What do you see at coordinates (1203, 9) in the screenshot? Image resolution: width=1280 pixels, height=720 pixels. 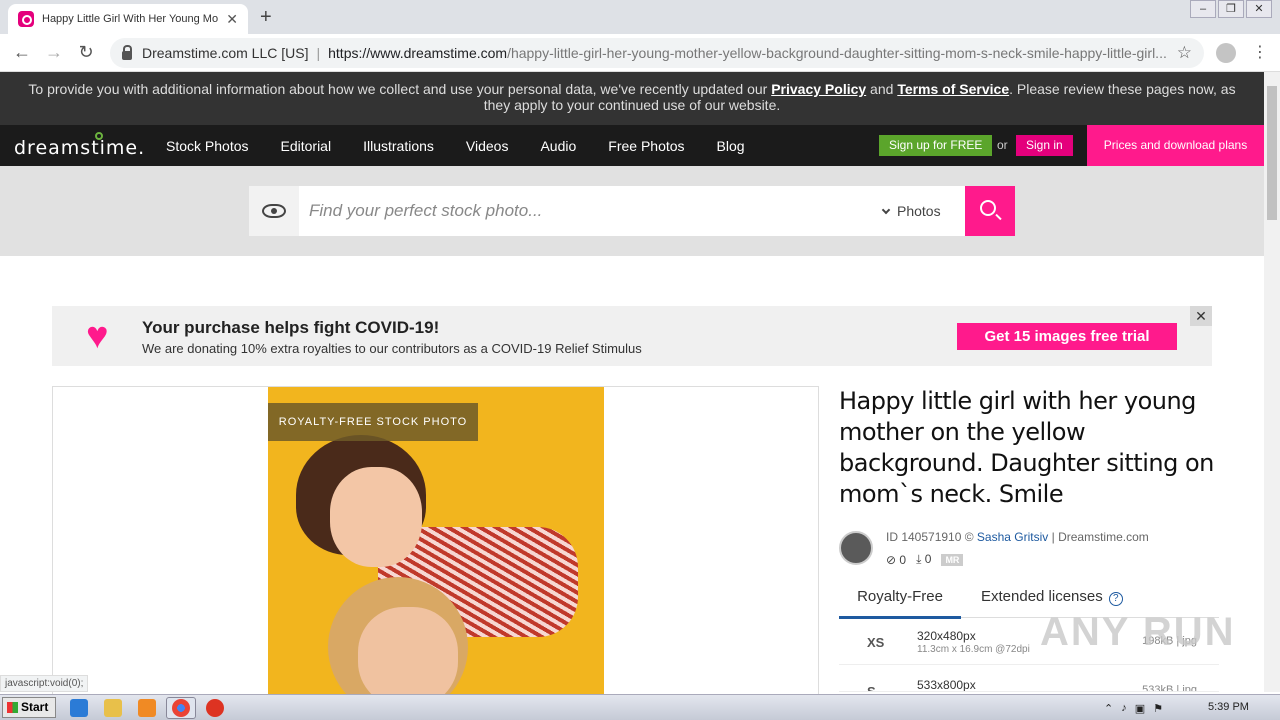 I see `minimize-icon: –` at bounding box center [1203, 9].